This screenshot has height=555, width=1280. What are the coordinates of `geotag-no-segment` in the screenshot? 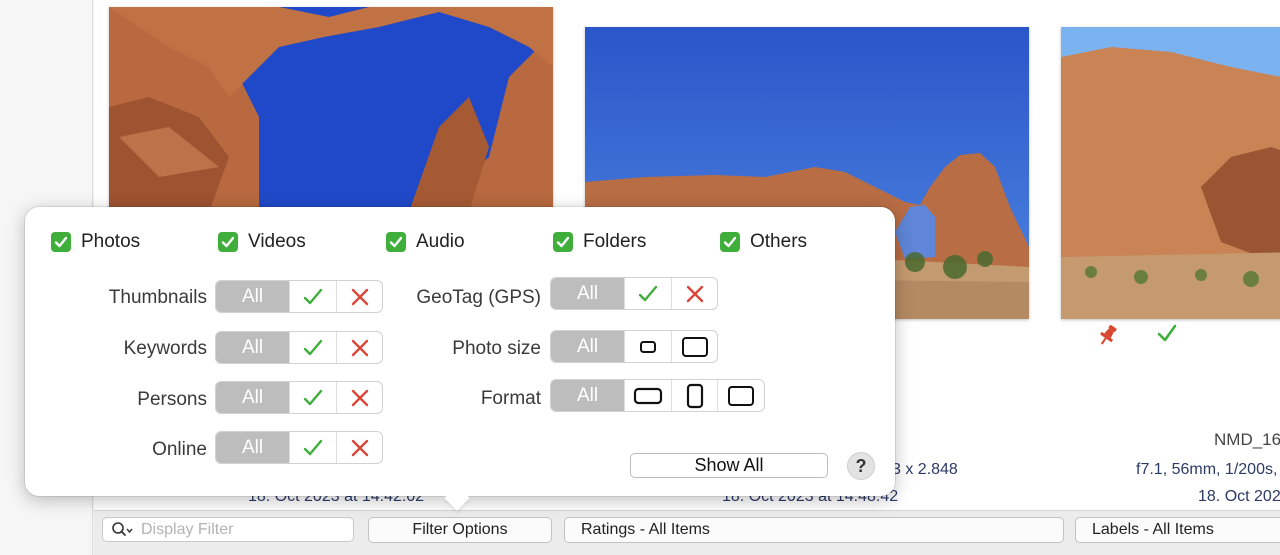 It's located at (694, 293).